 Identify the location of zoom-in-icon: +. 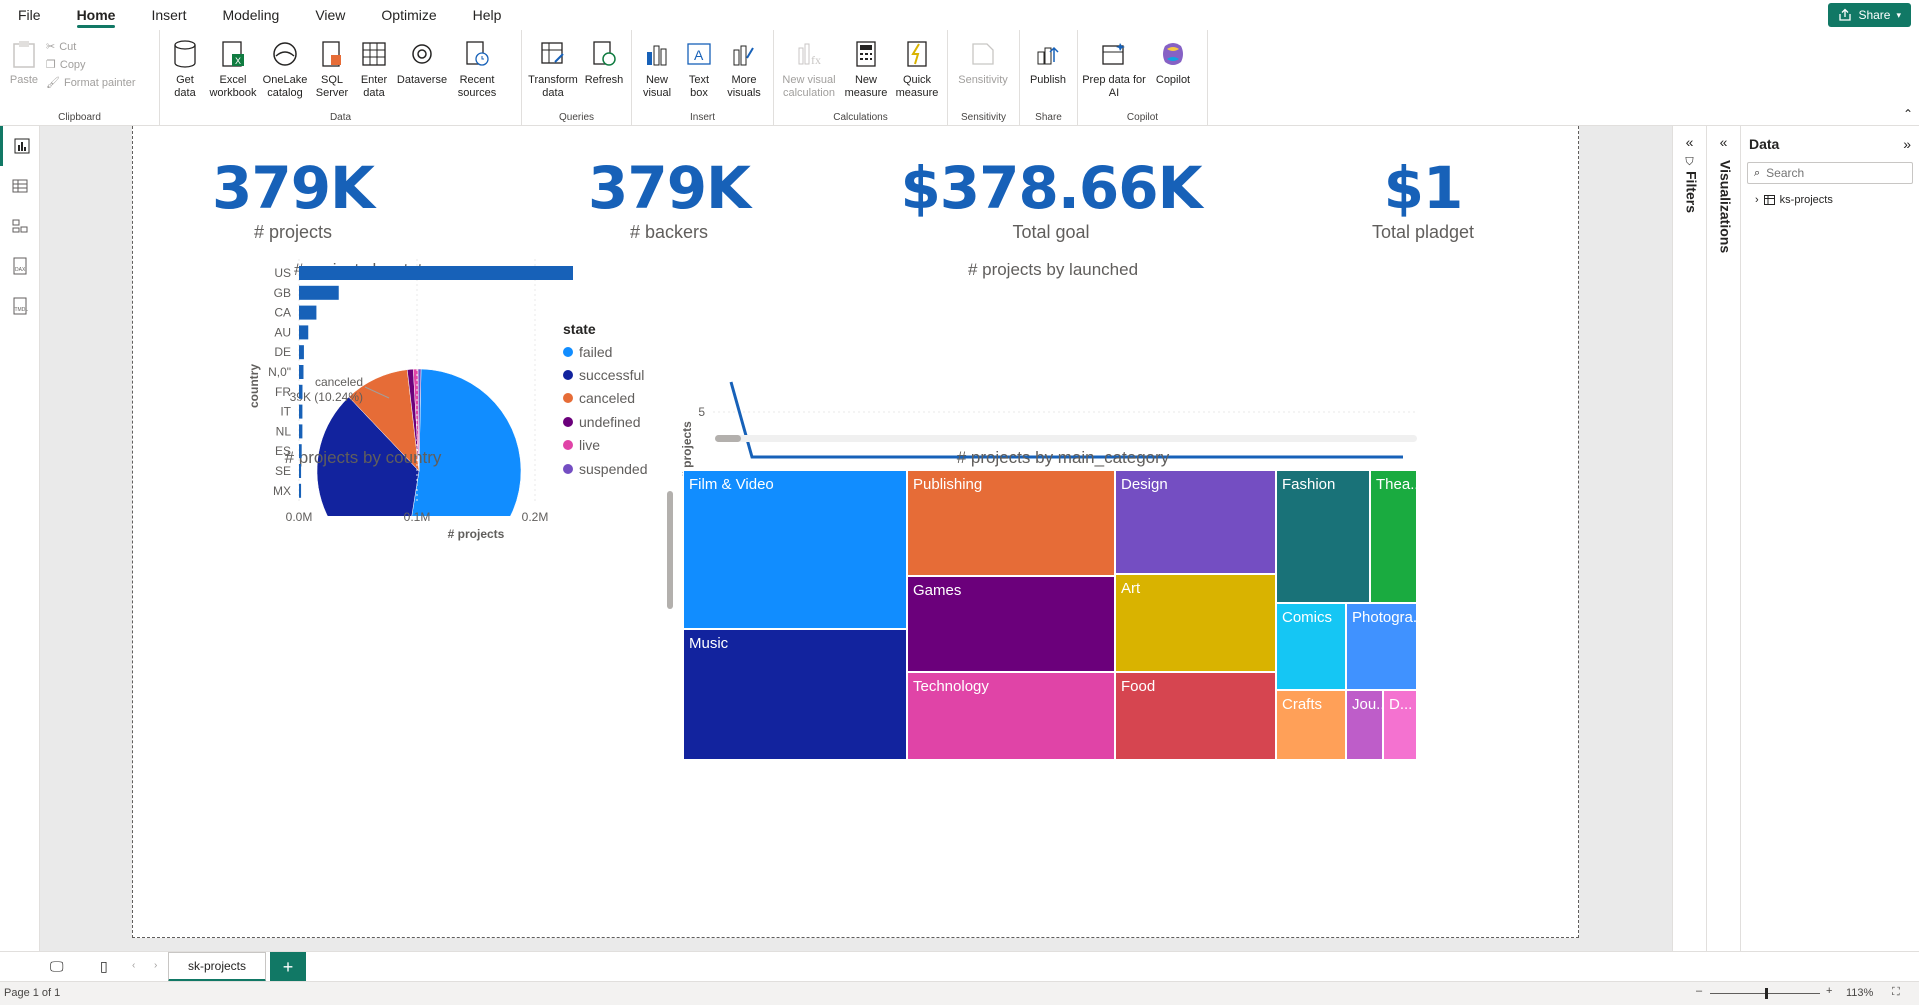
(1829, 991).